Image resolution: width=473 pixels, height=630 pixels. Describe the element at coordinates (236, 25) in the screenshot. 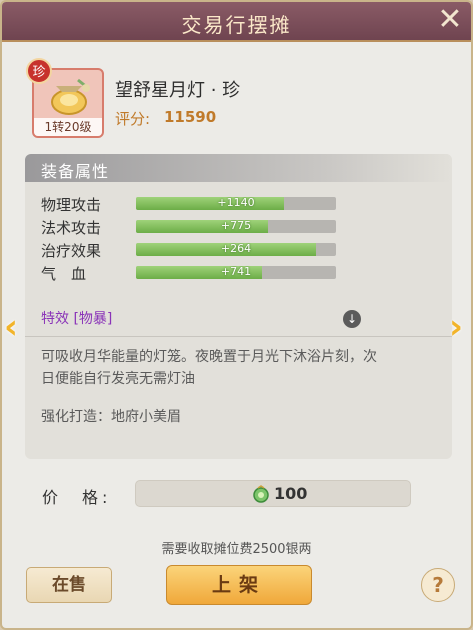

I see `window-title: 交易行摆摊` at that location.